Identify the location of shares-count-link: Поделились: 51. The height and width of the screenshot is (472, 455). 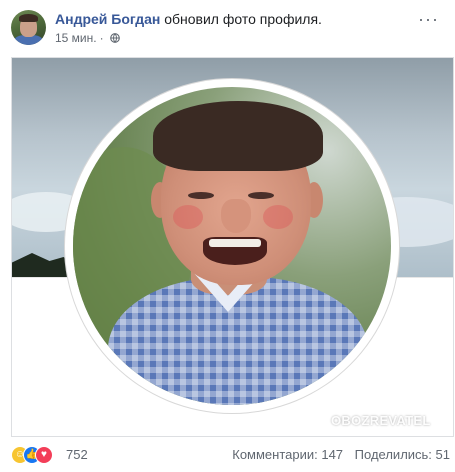
(402, 454).